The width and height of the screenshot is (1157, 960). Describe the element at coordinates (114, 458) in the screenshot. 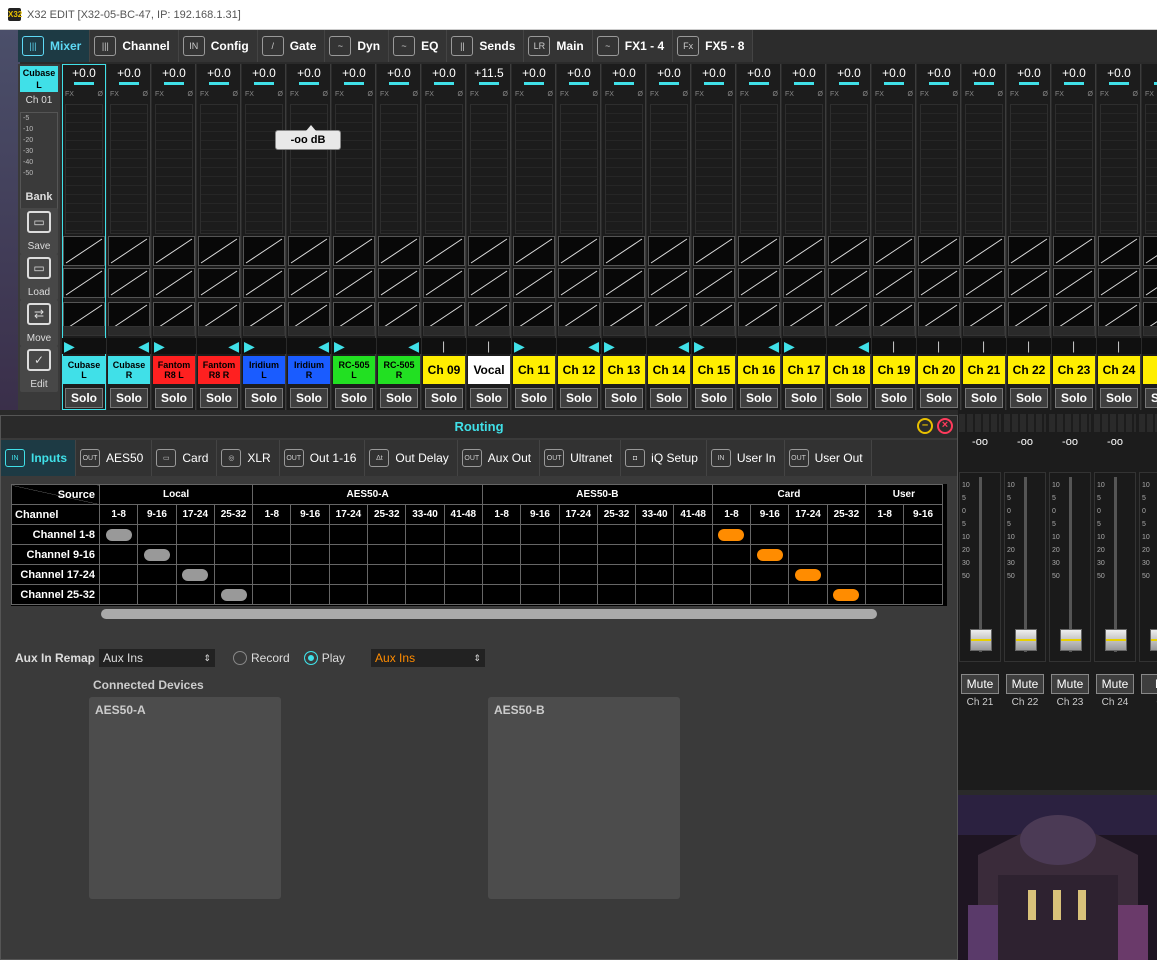

I see `routing-tab-aes50: OUT AES50` at that location.